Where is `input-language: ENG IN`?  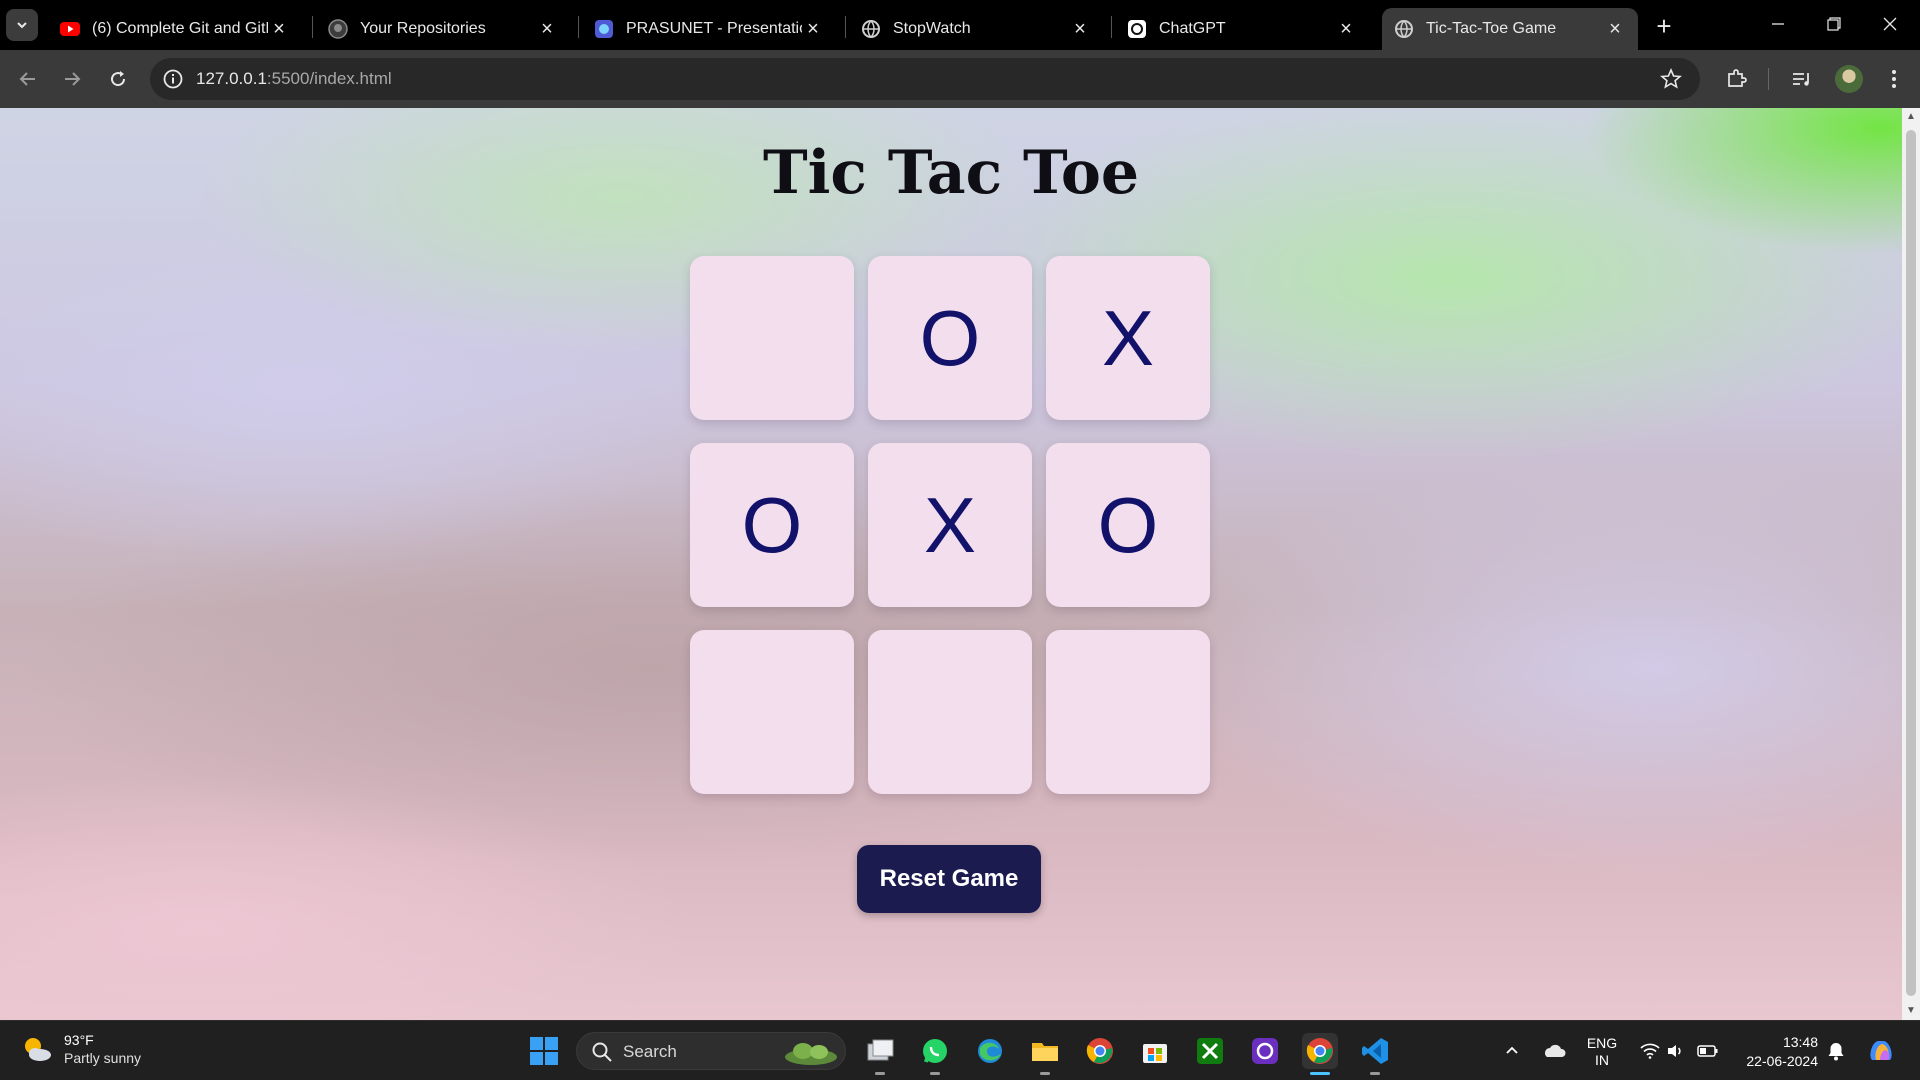
input-language: ENG IN is located at coordinates (1602, 1052).